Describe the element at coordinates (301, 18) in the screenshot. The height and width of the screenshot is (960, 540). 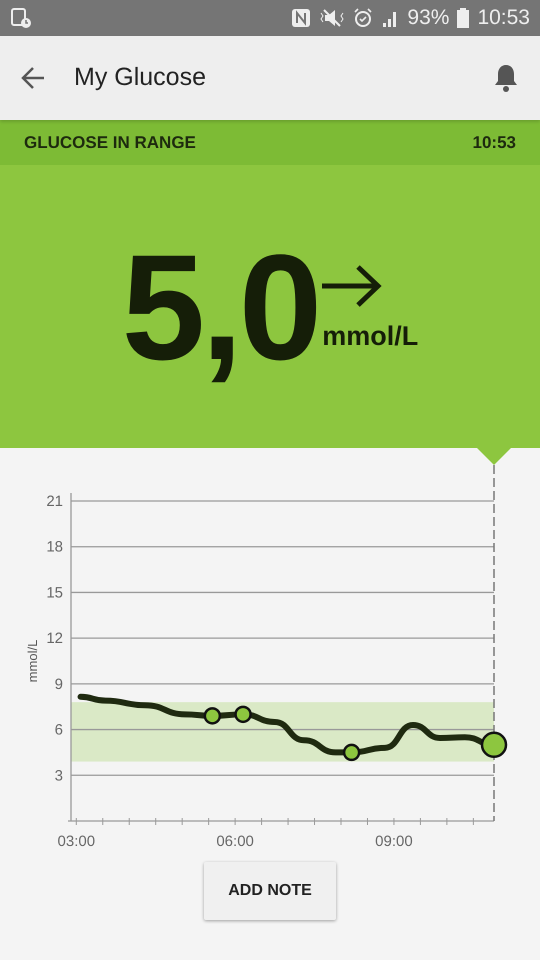
I see `nfc-icon` at that location.